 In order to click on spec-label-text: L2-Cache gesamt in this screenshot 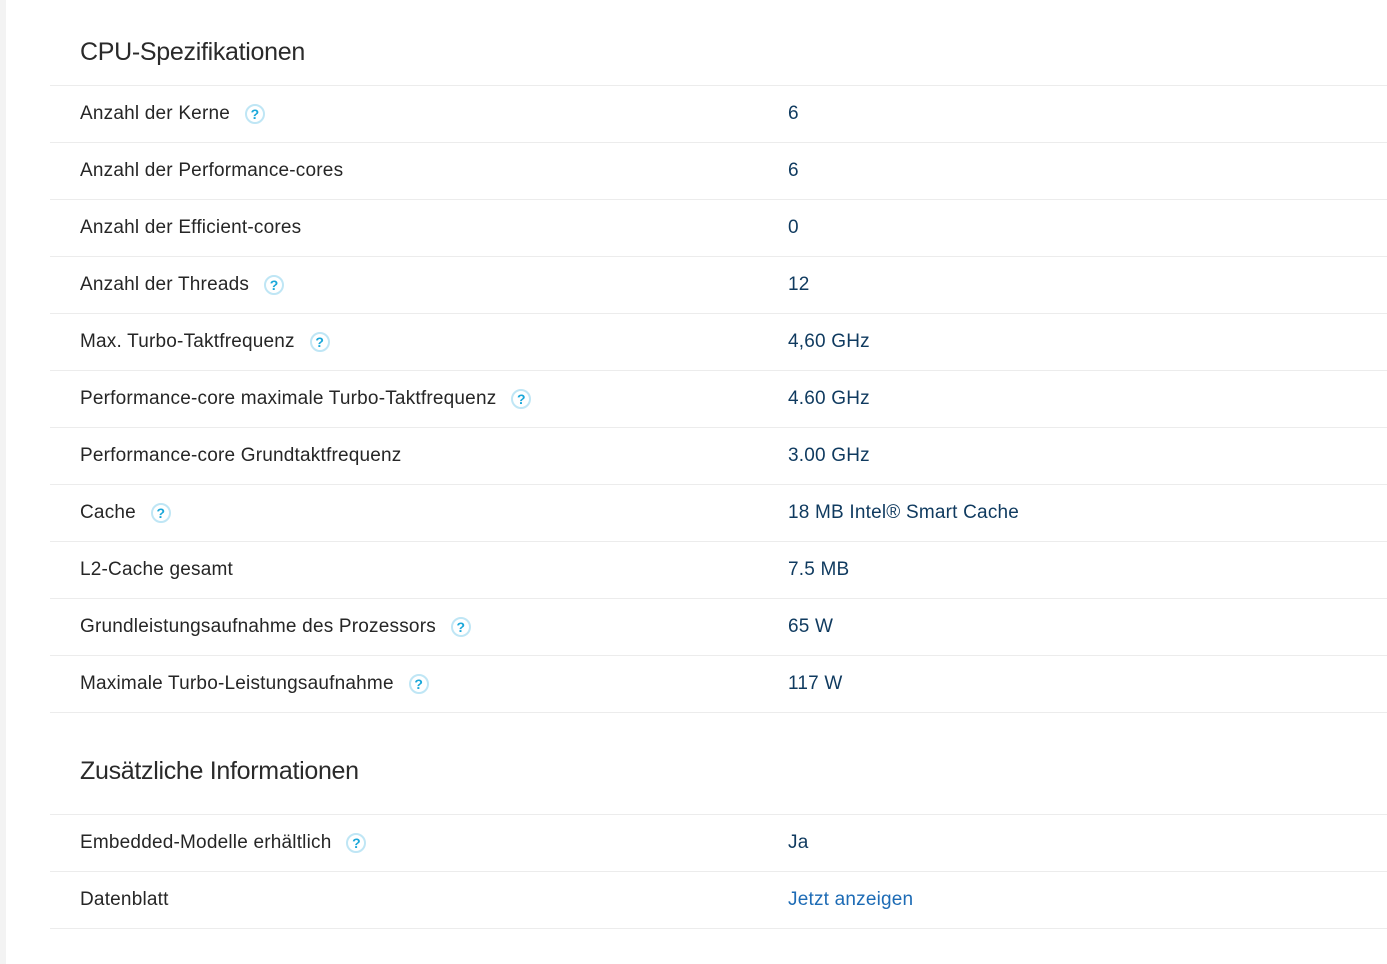, I will do `click(156, 569)`.